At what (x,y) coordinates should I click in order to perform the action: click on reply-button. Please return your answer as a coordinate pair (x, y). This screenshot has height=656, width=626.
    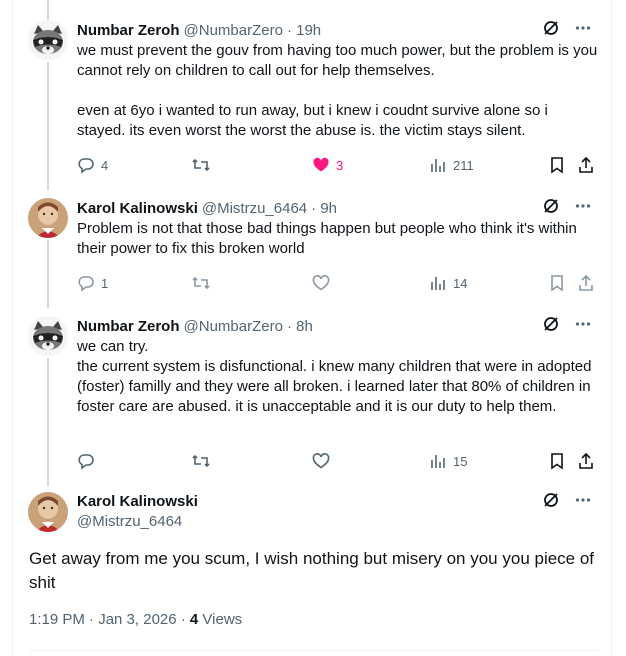
    Looking at the image, I should click on (89, 461).